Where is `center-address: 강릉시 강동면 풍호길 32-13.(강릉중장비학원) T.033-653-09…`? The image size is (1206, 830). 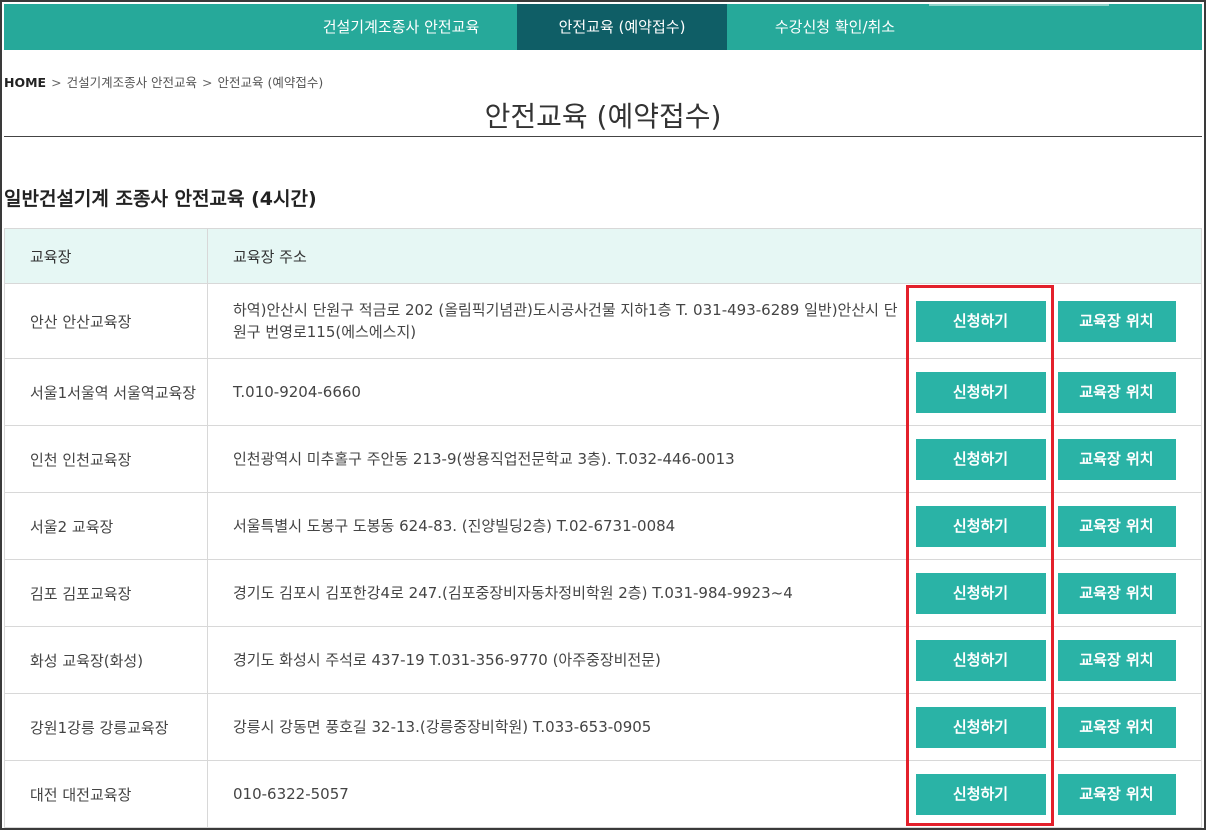
center-address: 강릉시 강동면 풍호길 32-13.(강릉중장비학원) T.033-653-09… is located at coordinates (557, 727).